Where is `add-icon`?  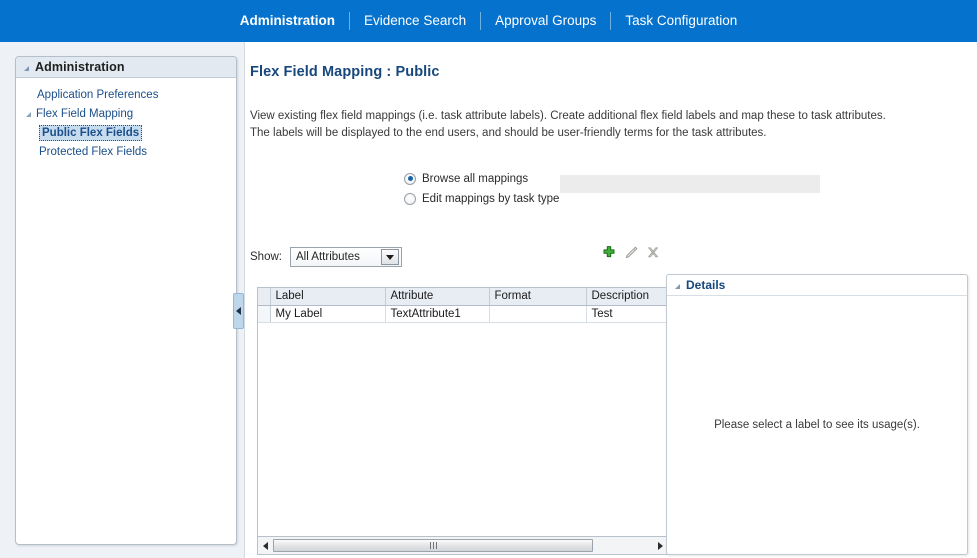 add-icon is located at coordinates (609, 253).